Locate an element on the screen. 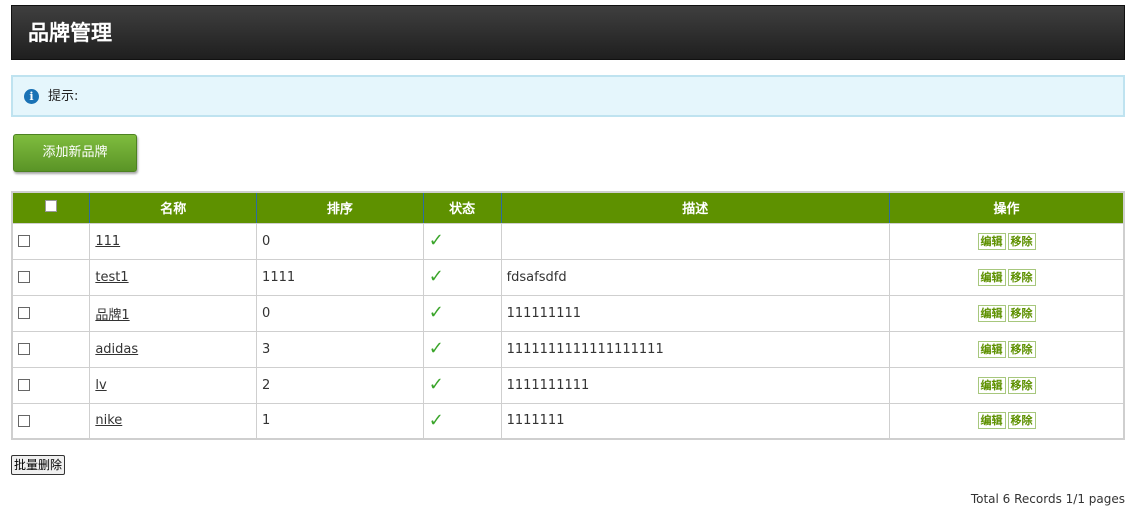 This screenshot has height=512, width=1137. column-header-description: 描述 is located at coordinates (695, 208).